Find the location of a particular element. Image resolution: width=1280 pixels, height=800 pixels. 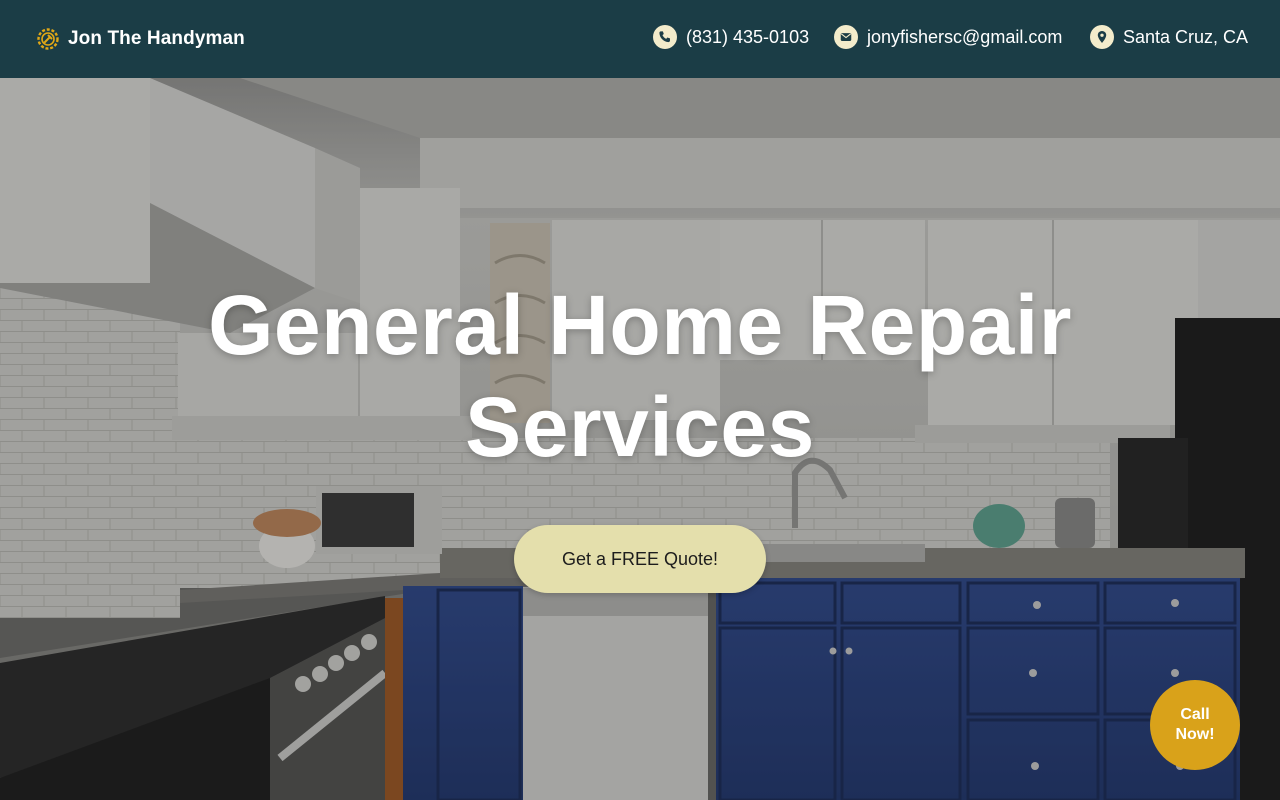

email-address: jonyfishersc@gmail.com is located at coordinates (965, 36).